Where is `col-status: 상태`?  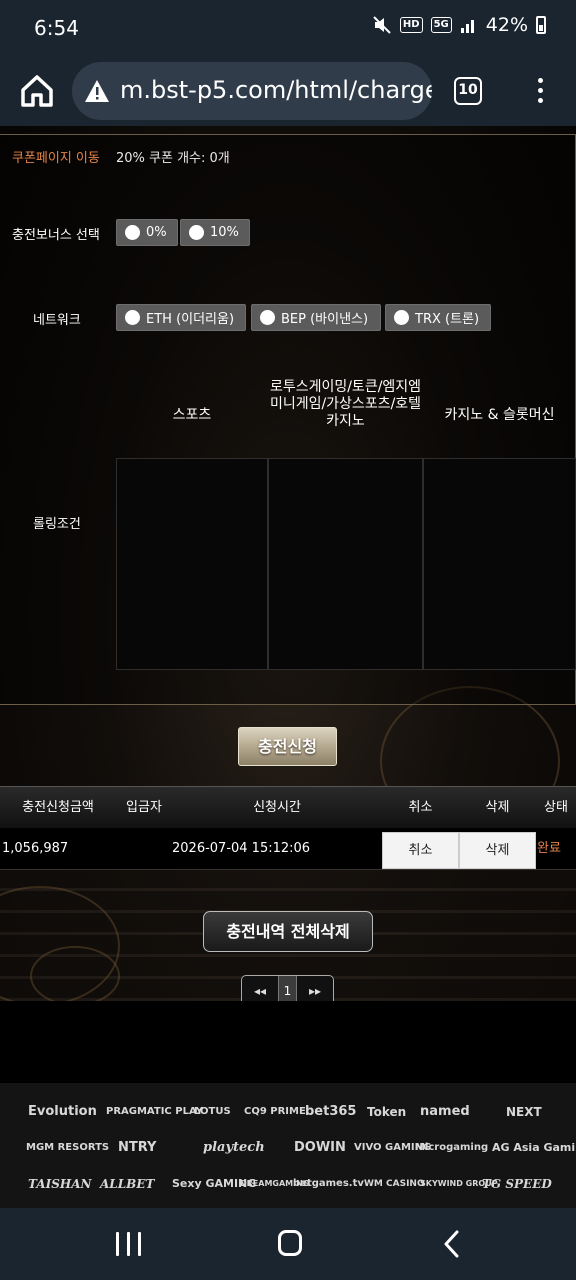
col-status: 상태 is located at coordinates (556, 807).